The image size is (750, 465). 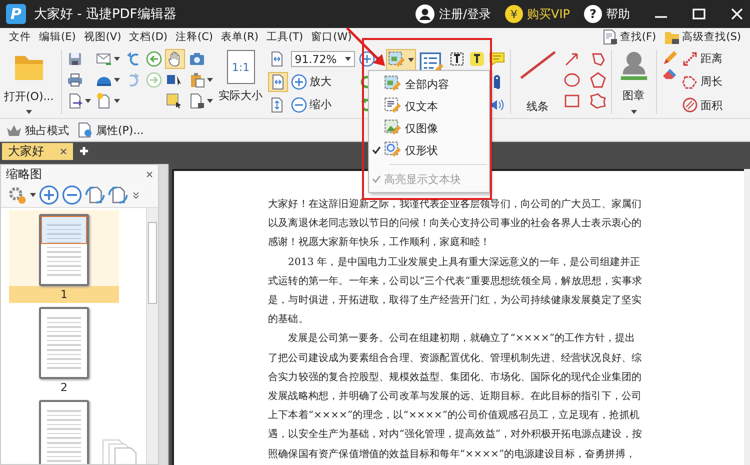 I want to click on panel-title: 缩略图, so click(x=24, y=174).